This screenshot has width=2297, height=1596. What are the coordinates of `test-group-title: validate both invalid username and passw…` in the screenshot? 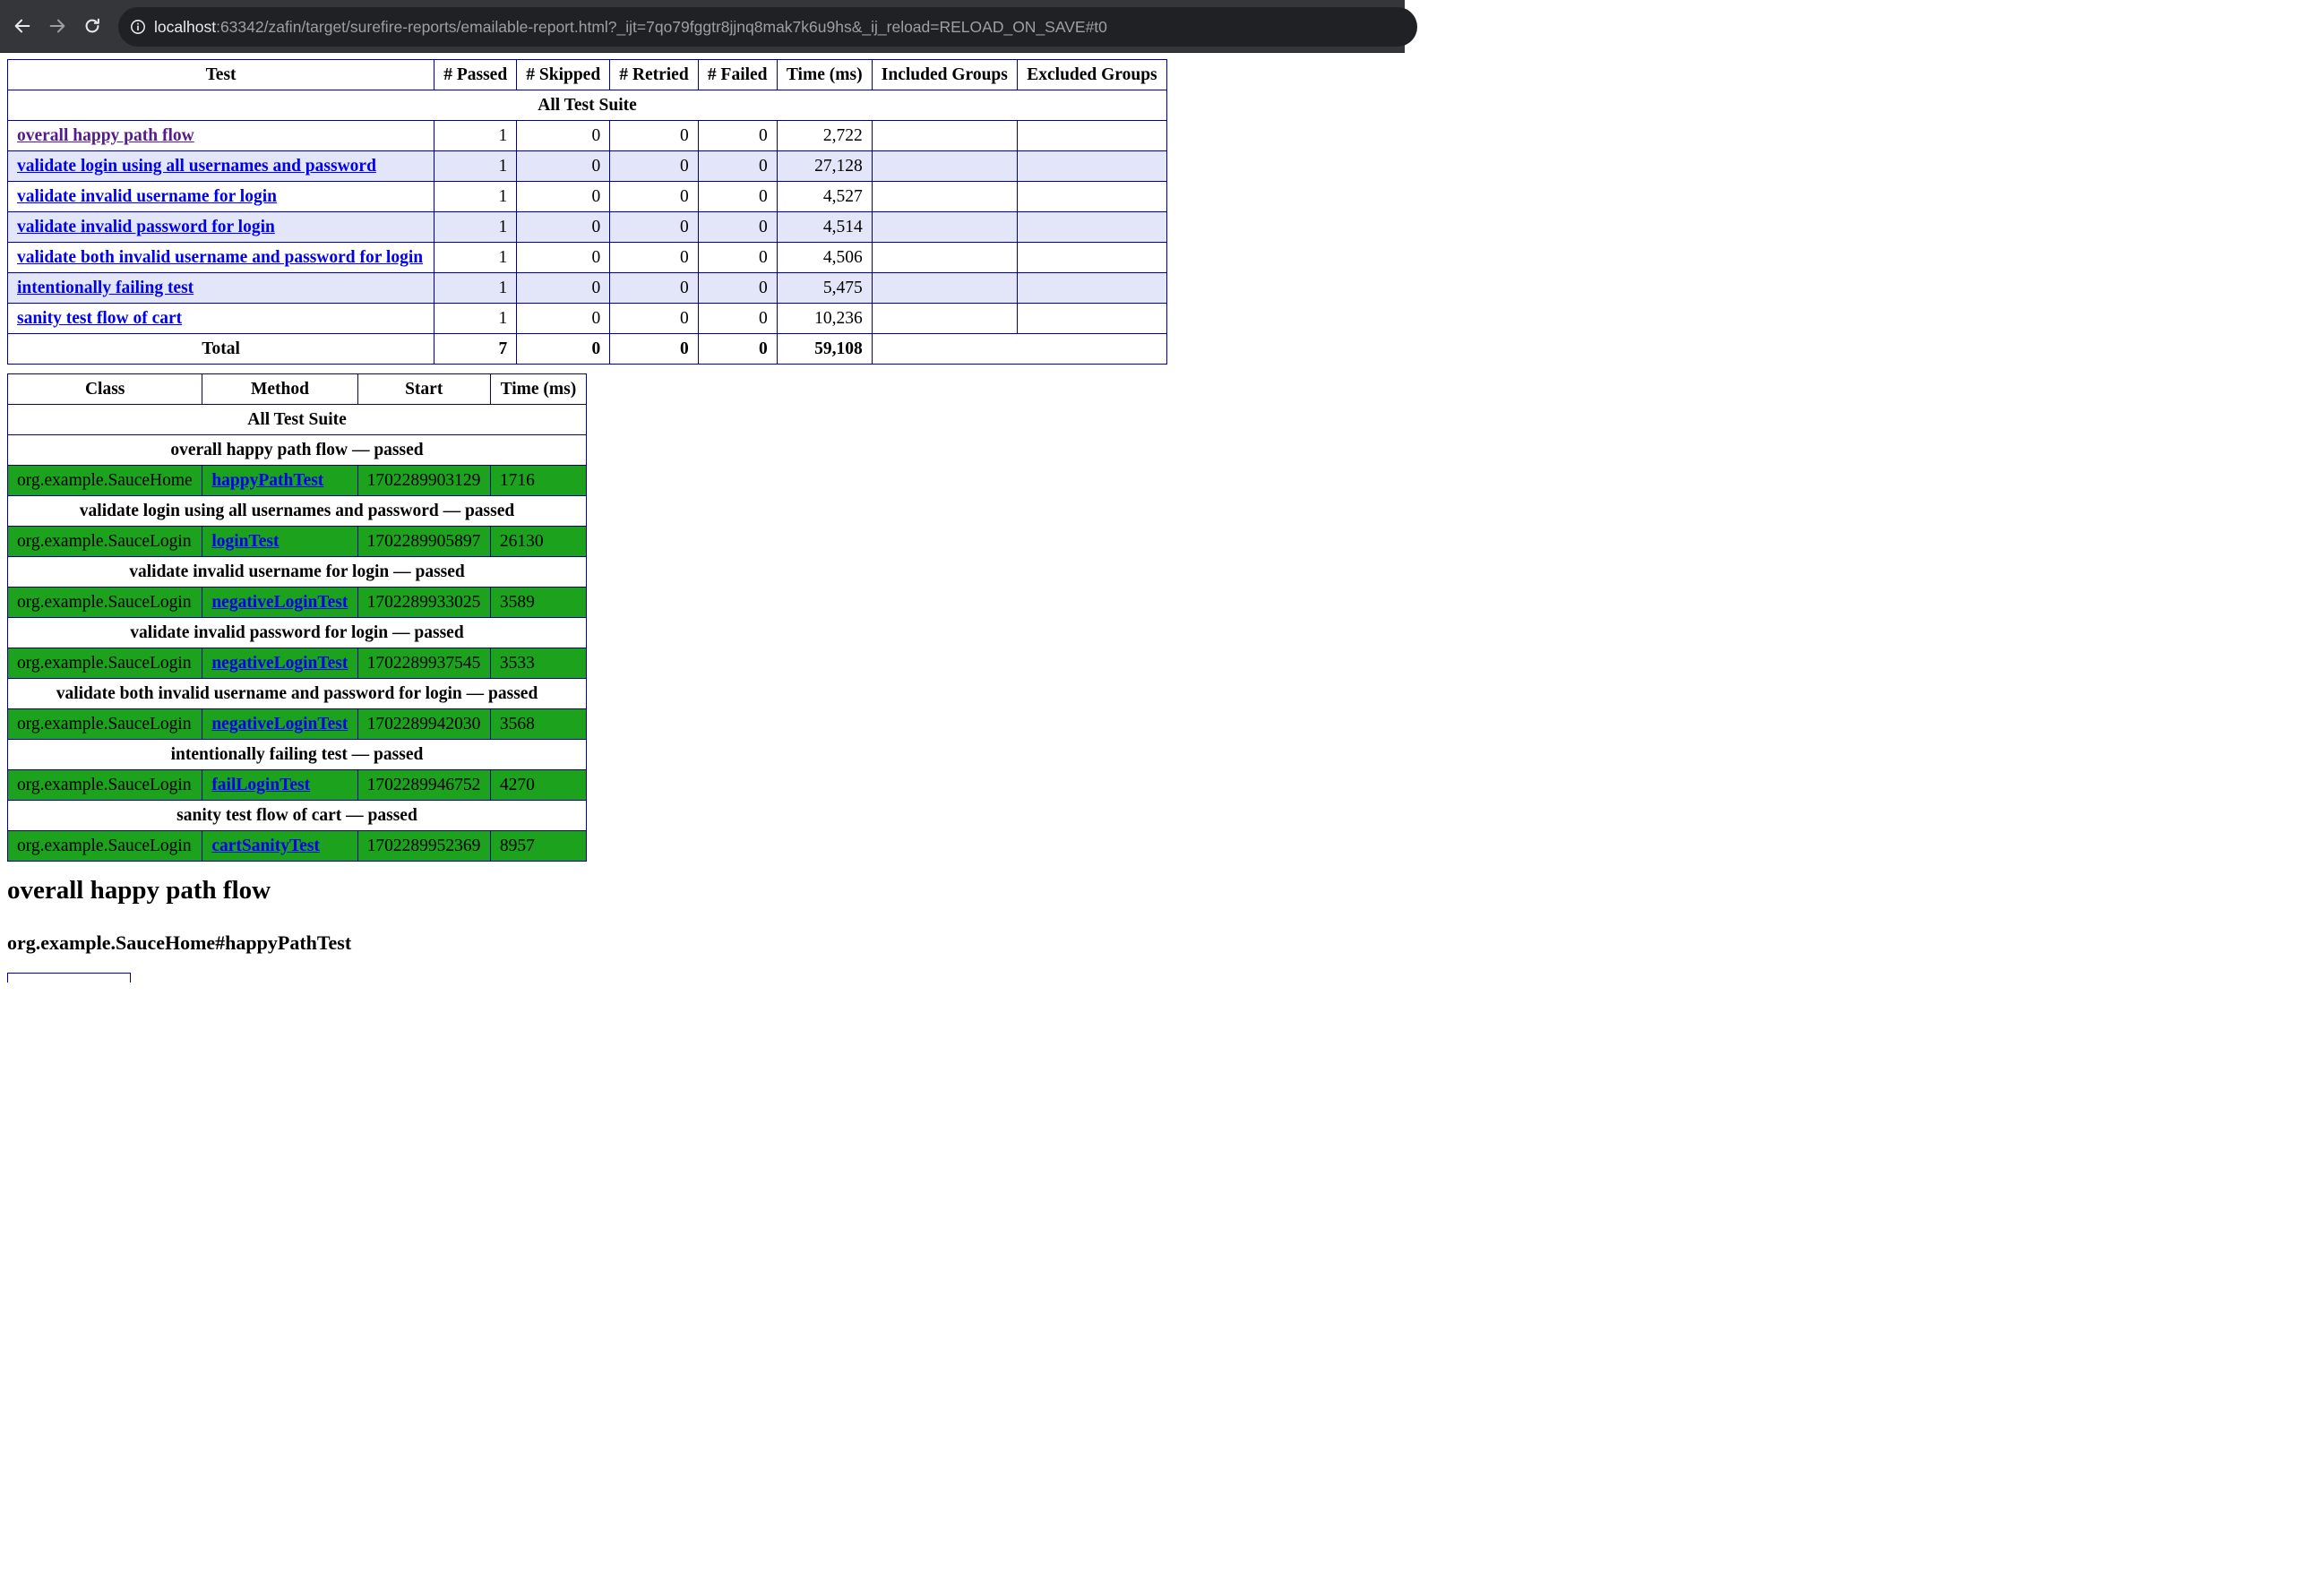 It's located at (297, 694).